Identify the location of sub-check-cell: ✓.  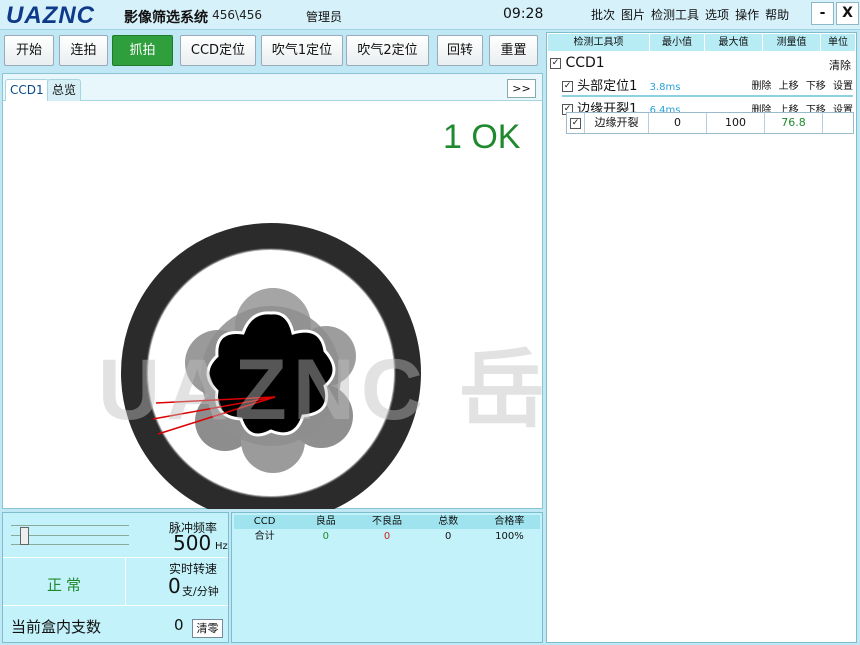
(576, 123).